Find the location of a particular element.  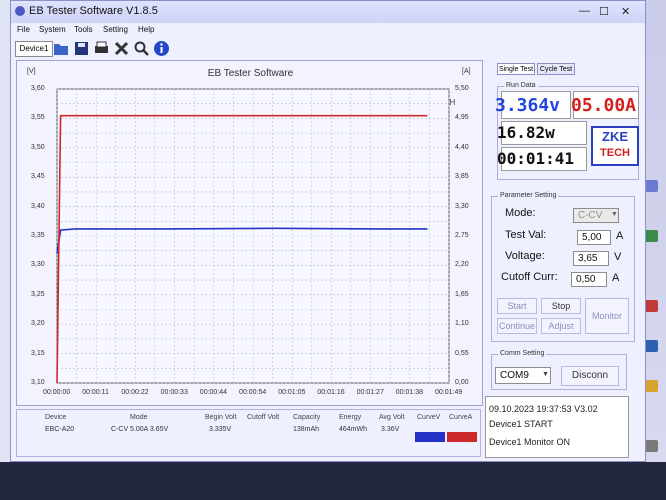

app-logo-icon is located at coordinates (20, 11).